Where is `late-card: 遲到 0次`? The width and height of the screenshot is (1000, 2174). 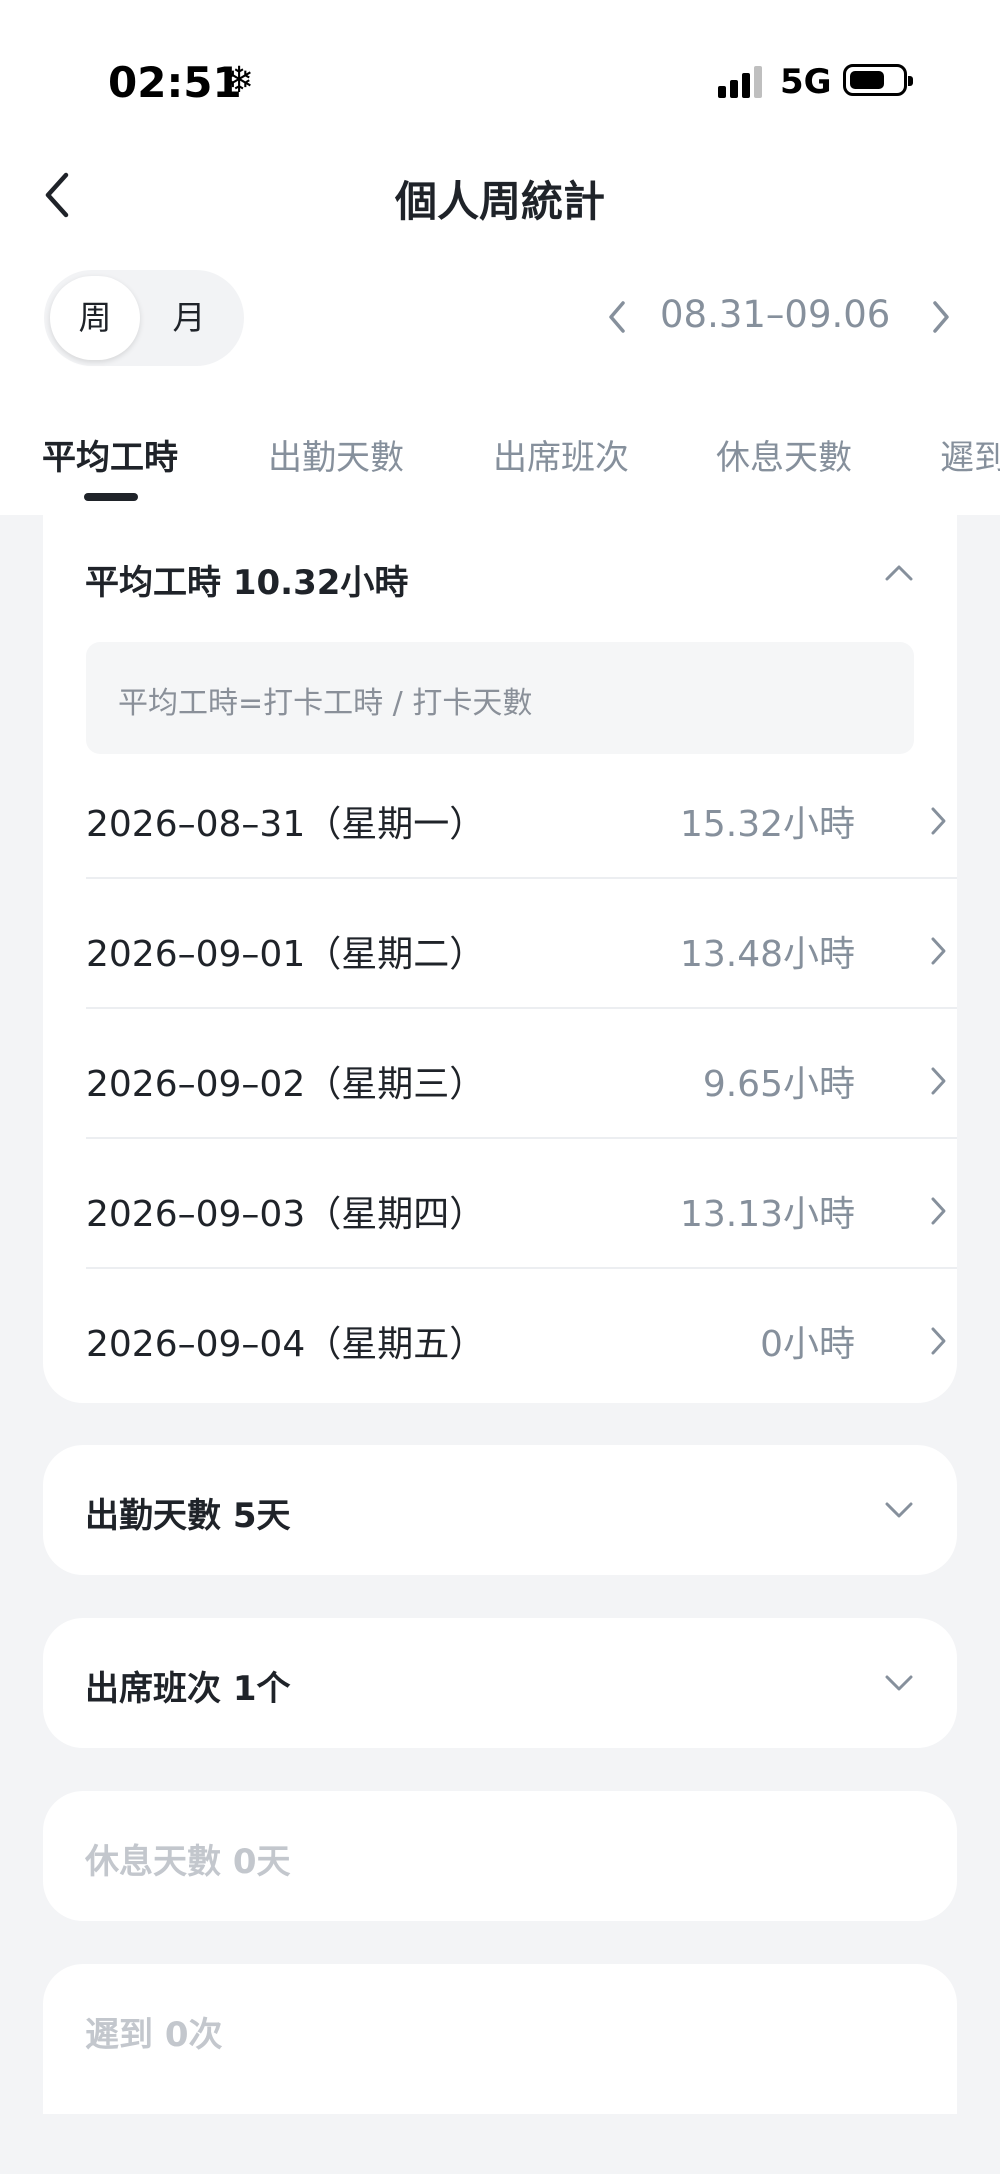
late-card: 遲到 0次 is located at coordinates (500, 2039).